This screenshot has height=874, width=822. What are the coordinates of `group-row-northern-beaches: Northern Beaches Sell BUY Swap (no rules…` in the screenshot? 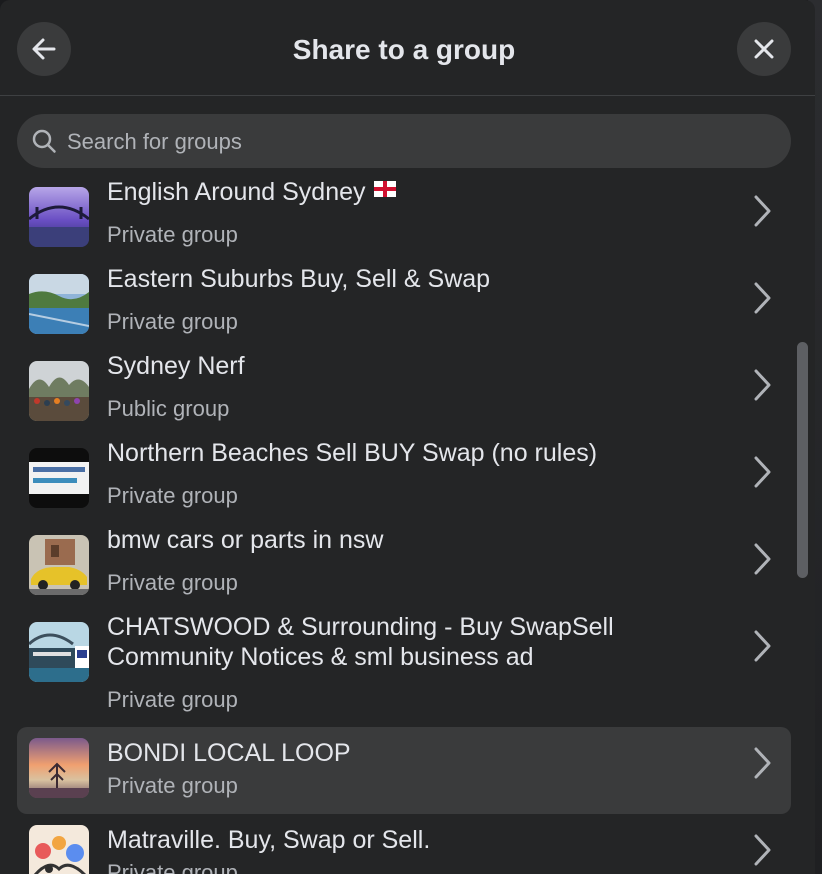 It's located at (404, 480).